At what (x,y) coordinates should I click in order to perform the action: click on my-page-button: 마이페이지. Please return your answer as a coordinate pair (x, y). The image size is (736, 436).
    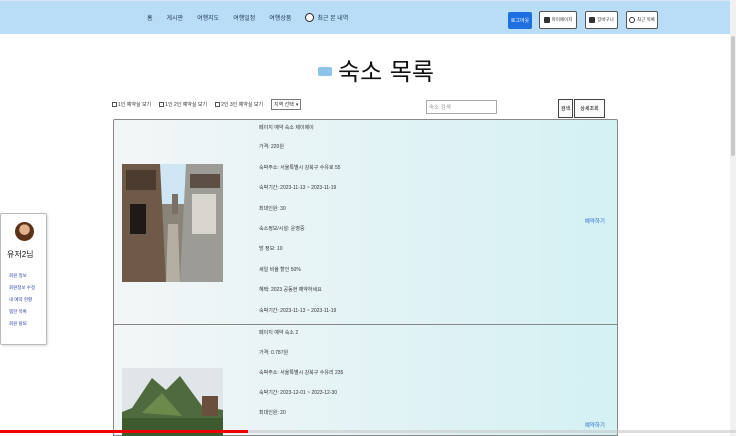
    Looking at the image, I should click on (558, 20).